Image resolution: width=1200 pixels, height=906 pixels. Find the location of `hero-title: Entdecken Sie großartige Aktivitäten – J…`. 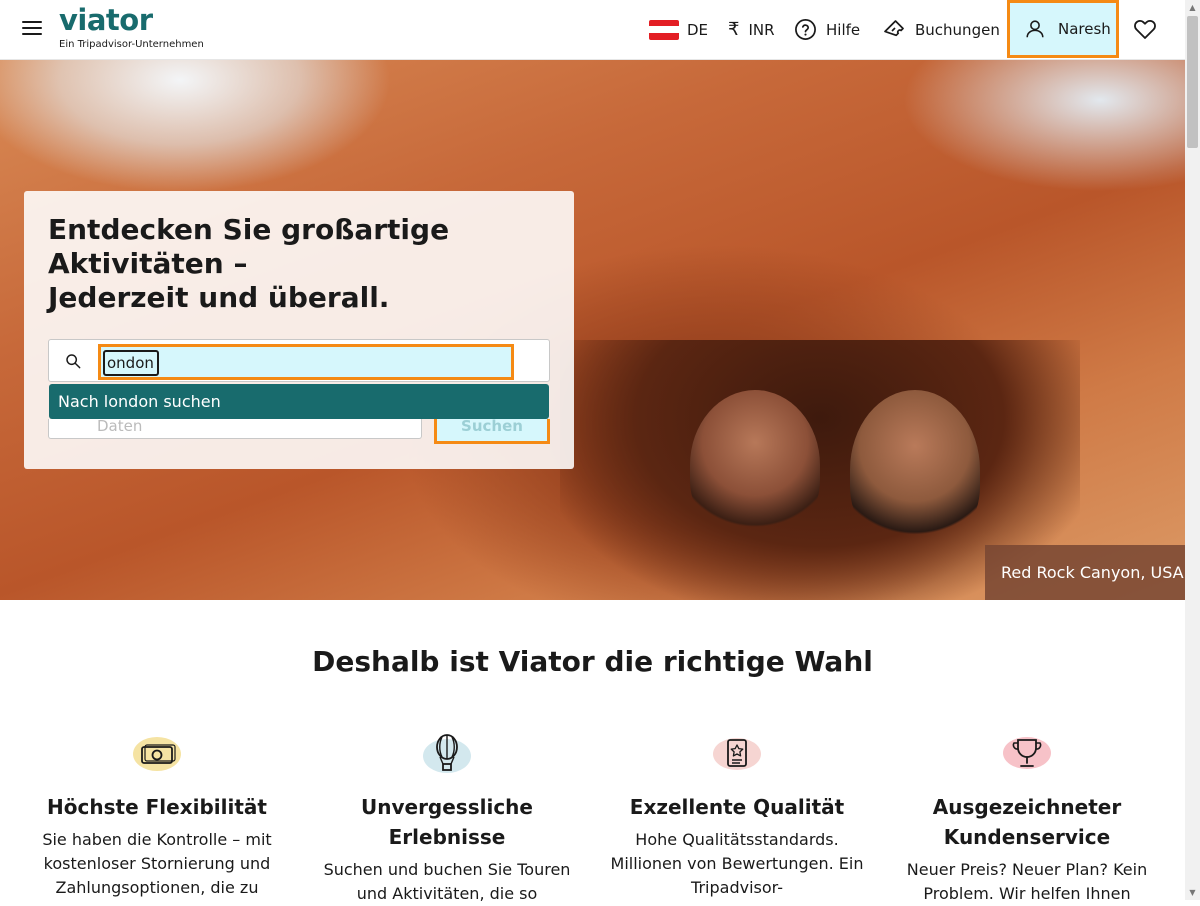

hero-title: Entdecken Sie großartige Aktivitäten – J… is located at coordinates (288, 264).